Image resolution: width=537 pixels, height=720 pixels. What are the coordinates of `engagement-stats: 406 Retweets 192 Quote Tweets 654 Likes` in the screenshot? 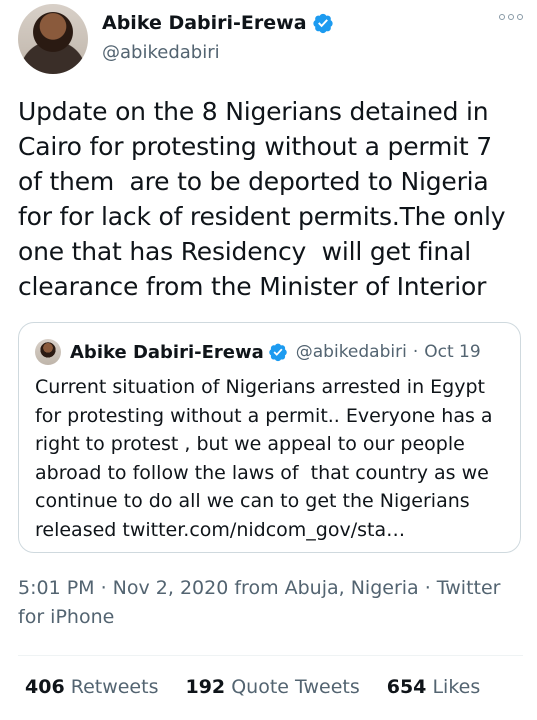 It's located at (266, 687).